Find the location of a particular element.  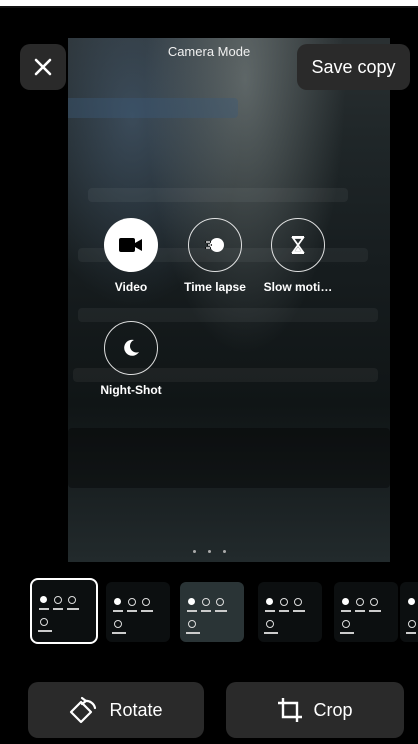

mode-time-lapse-label: Time lapse is located at coordinates (215, 287).